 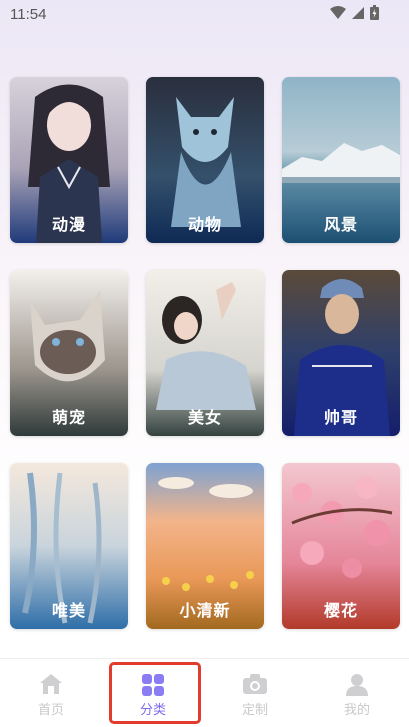 I want to click on signal-icon, so click(x=358, y=12).